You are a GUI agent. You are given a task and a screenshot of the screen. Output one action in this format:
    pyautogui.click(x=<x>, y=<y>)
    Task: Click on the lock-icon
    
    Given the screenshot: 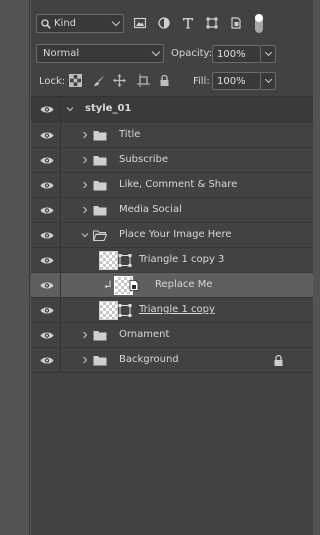 What is the action you would take?
    pyautogui.click(x=278, y=360)
    